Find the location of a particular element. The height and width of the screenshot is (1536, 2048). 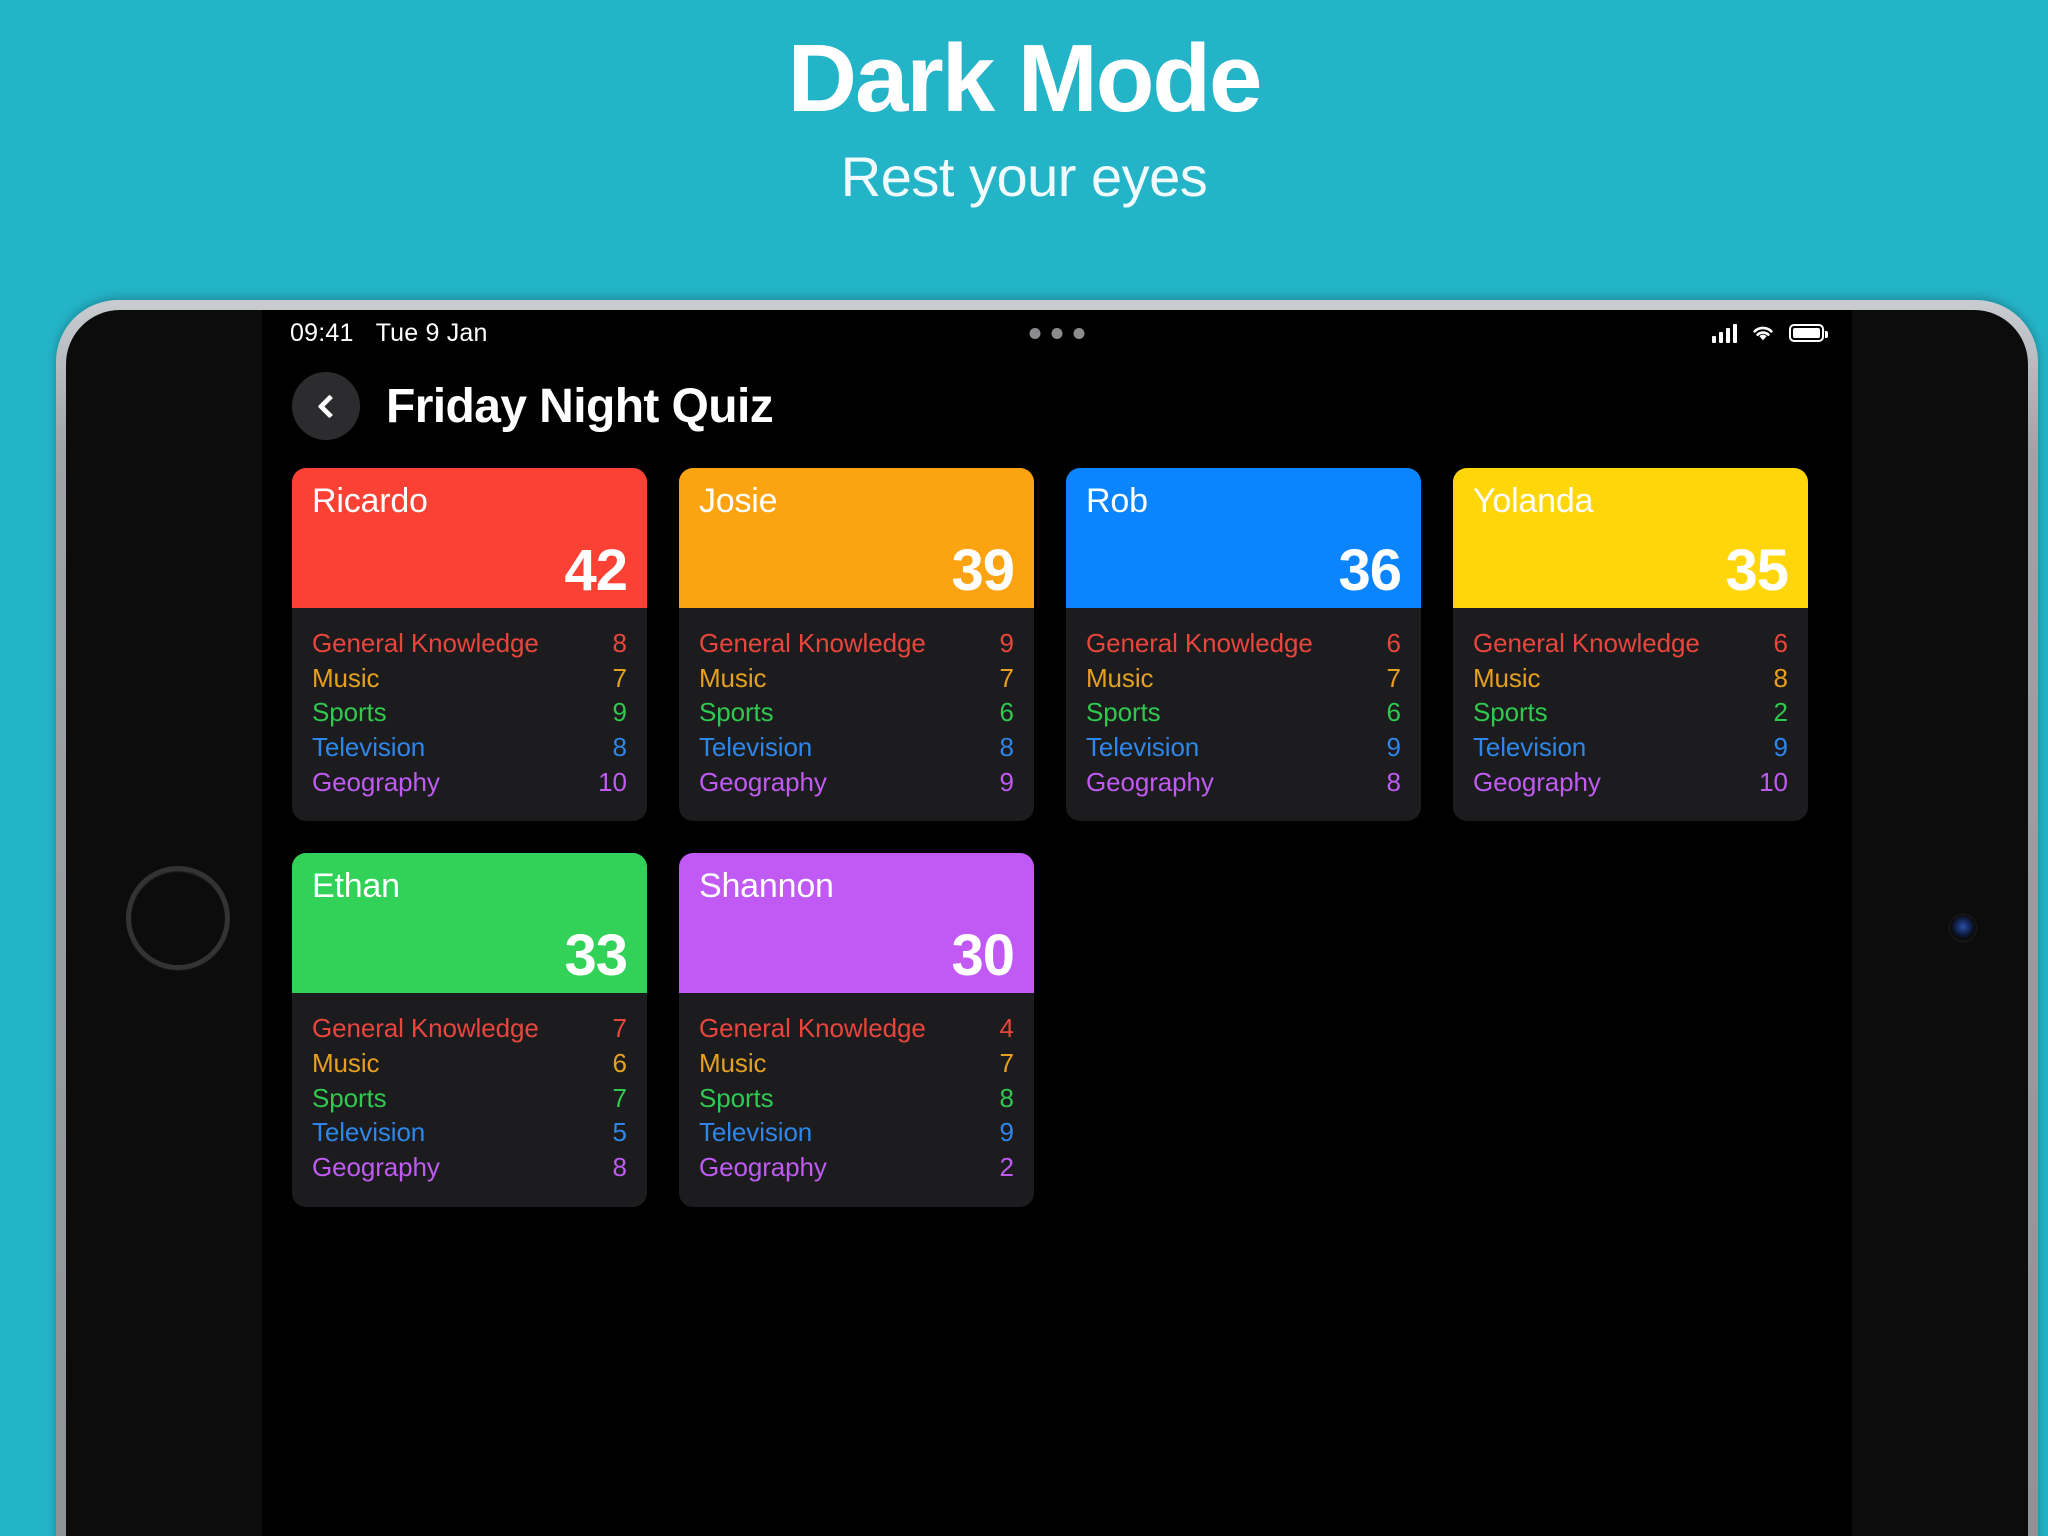

player-total-score: 36 is located at coordinates (1370, 570).